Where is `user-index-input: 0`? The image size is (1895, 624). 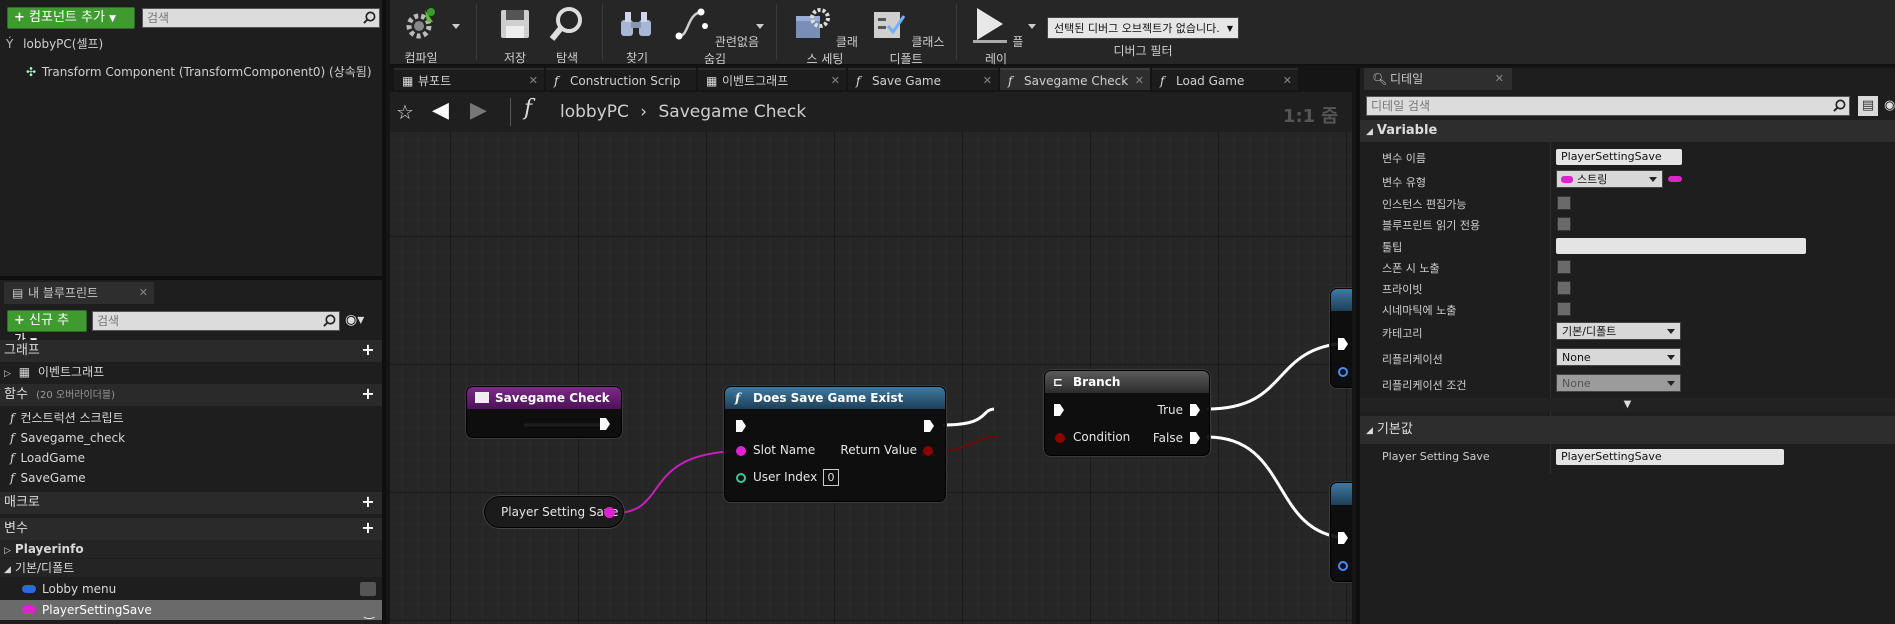 user-index-input: 0 is located at coordinates (831, 477).